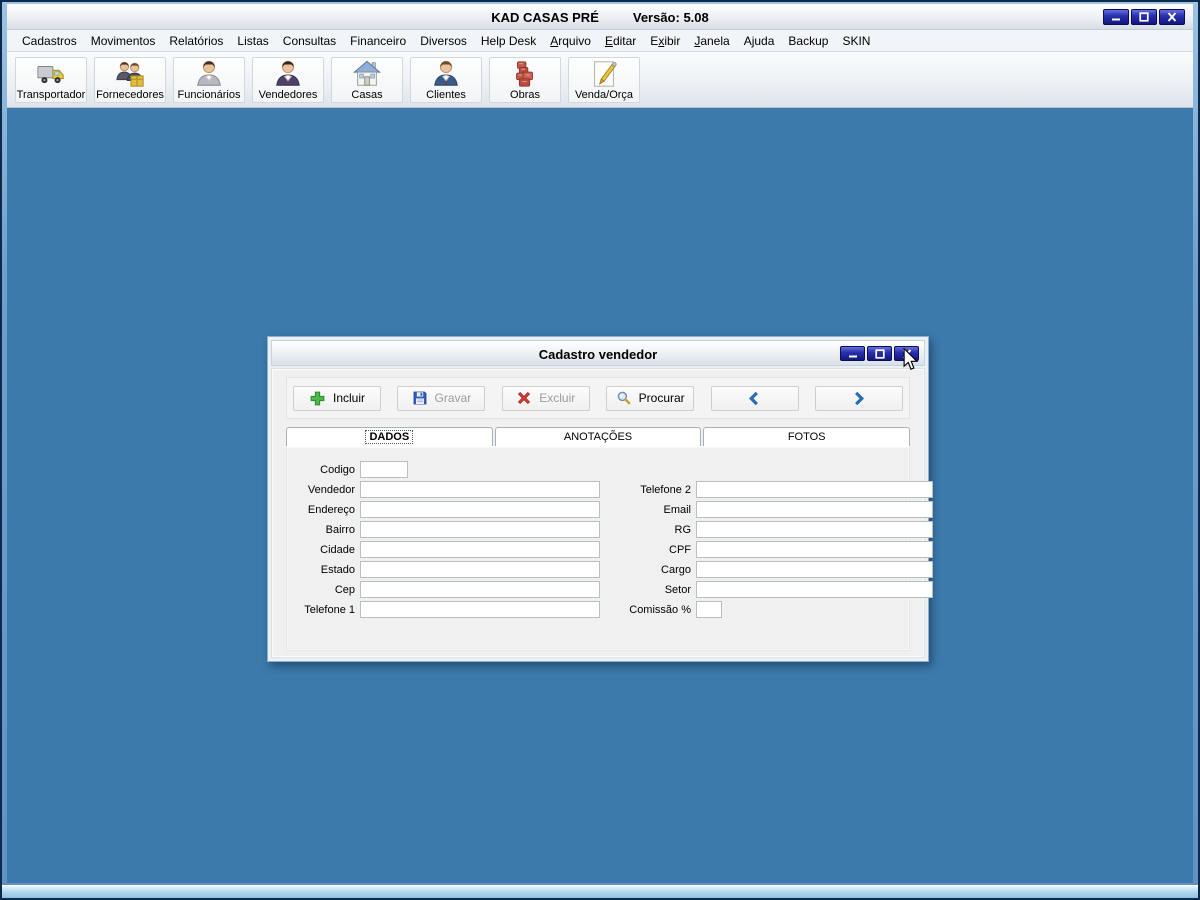 This screenshot has width=1200, height=900. What do you see at coordinates (348, 398) in the screenshot?
I see `button-label: Incluir` at bounding box center [348, 398].